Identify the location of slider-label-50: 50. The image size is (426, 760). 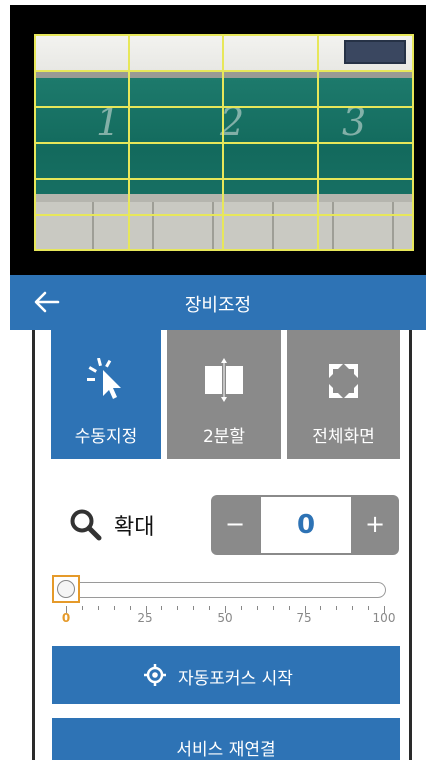
(225, 618).